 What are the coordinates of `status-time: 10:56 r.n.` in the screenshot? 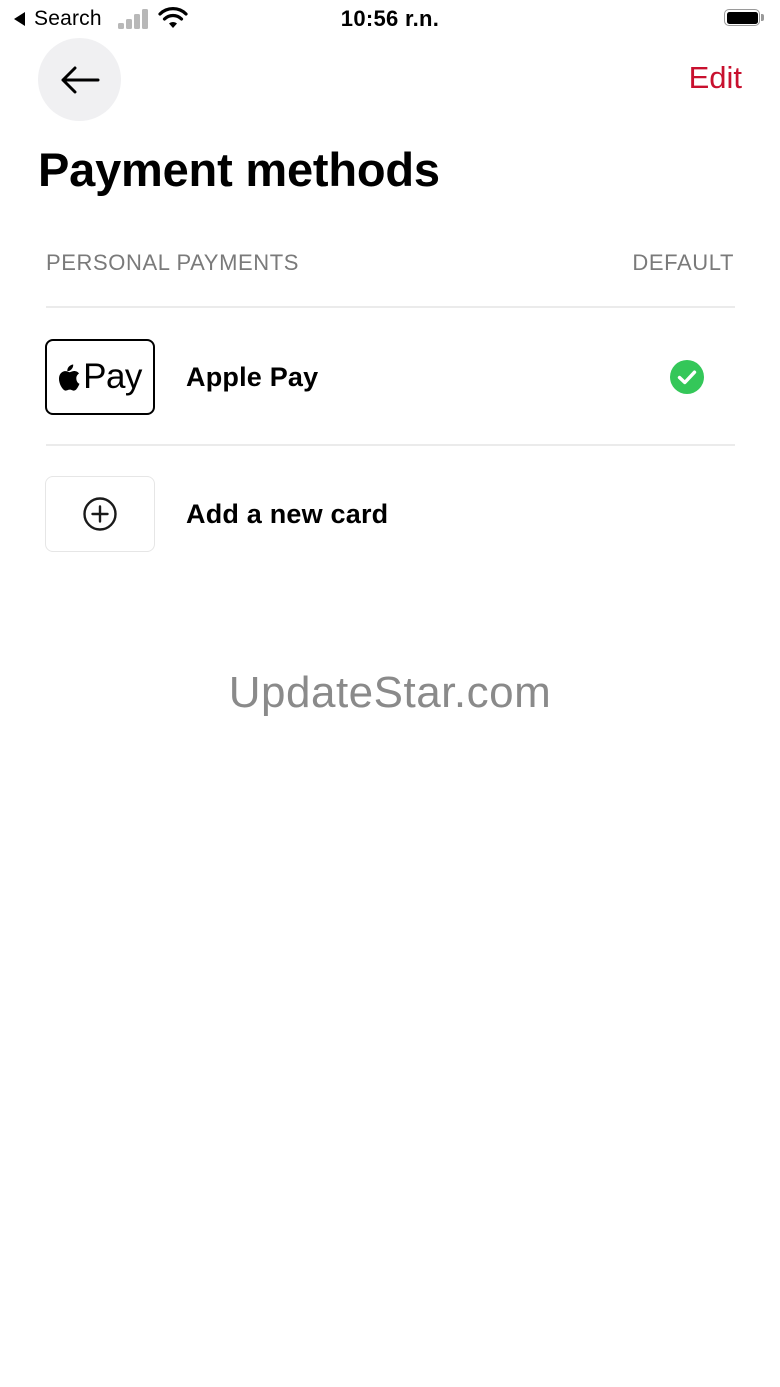 It's located at (390, 18).